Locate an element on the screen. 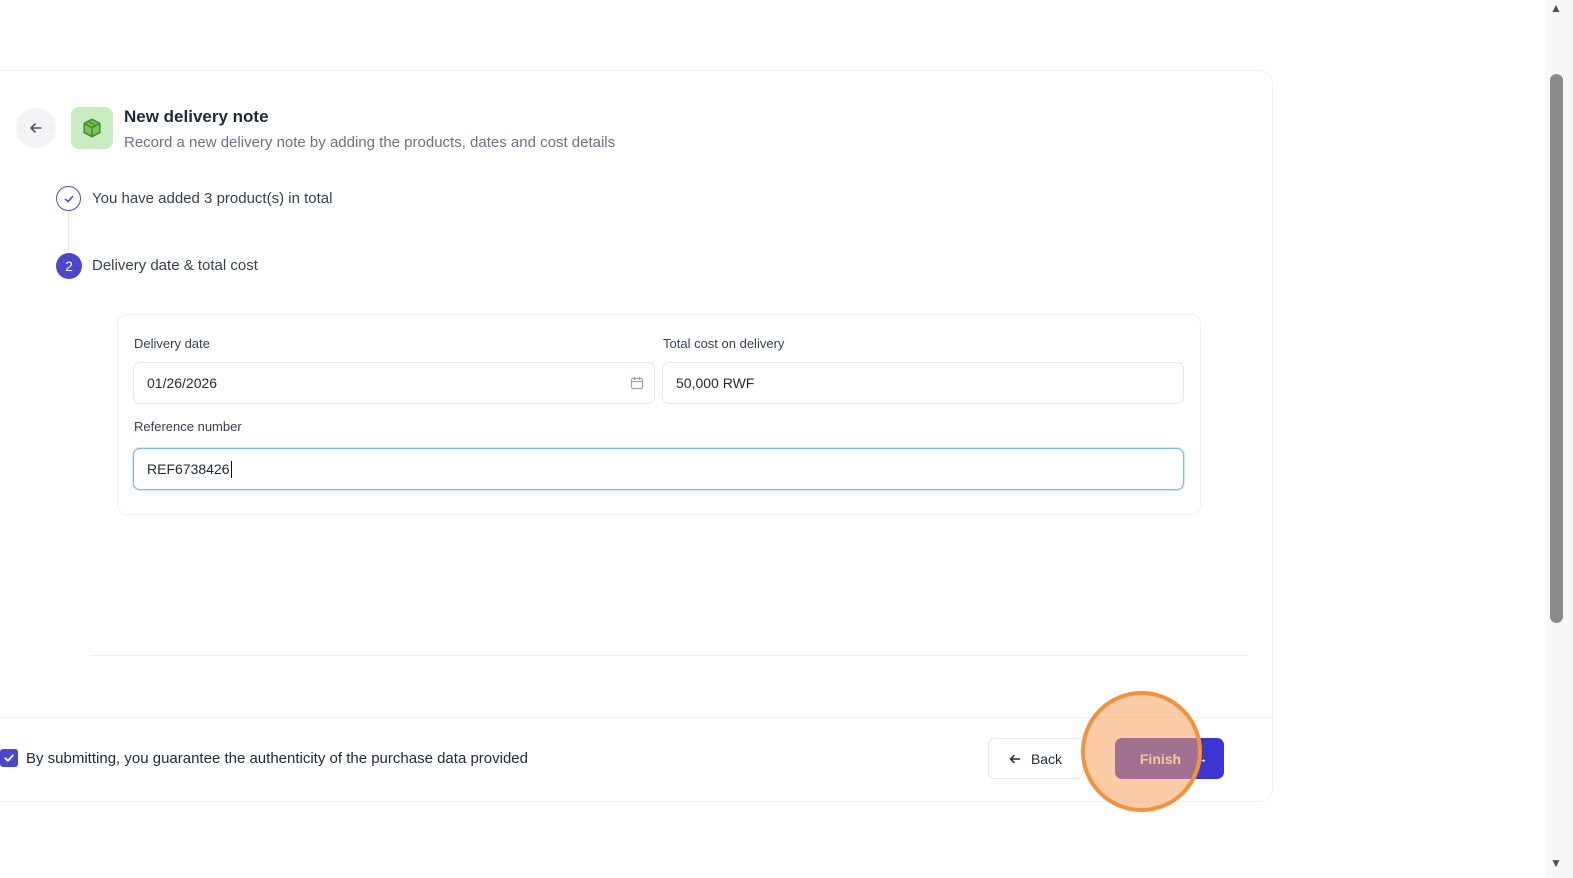 This screenshot has width=1573, height=878. divider is located at coordinates (669, 655).